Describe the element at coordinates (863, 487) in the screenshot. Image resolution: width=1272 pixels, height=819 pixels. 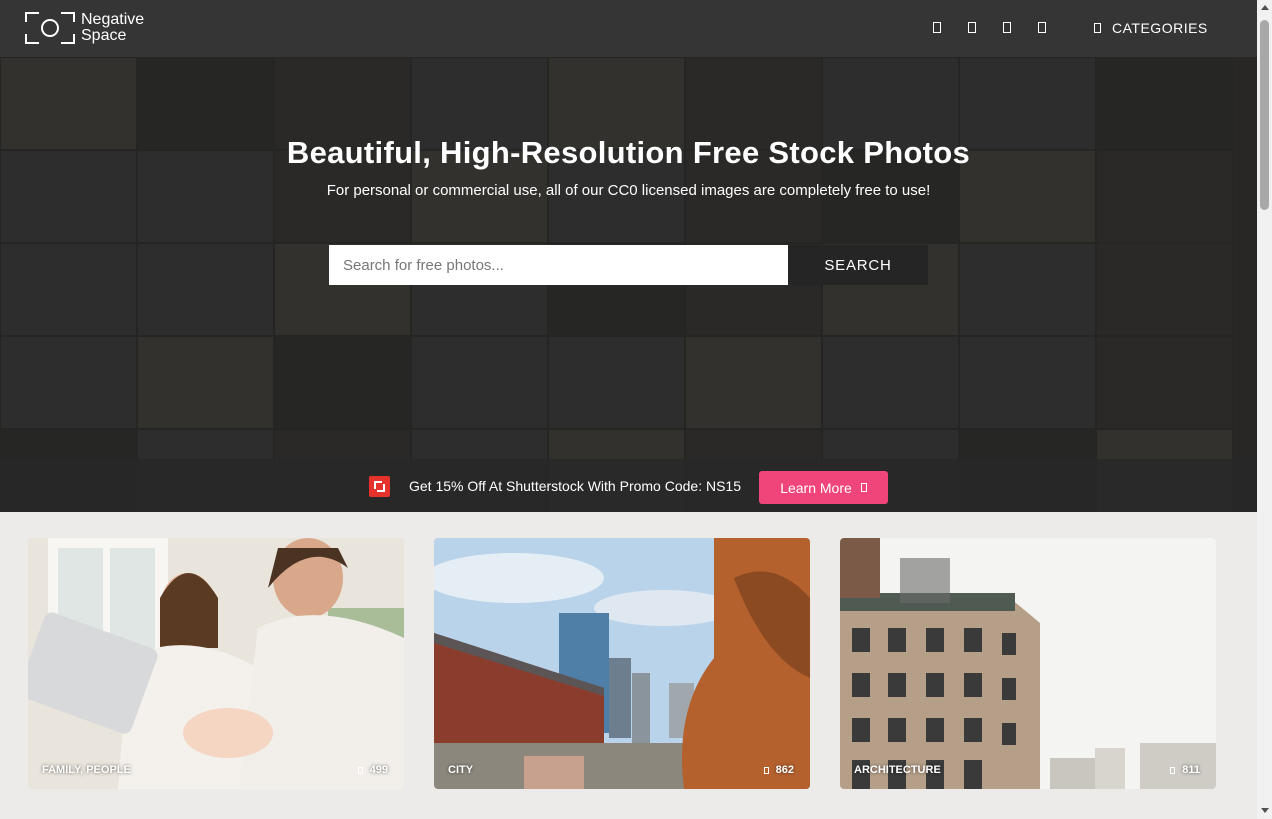
I see `external-link-icon` at that location.